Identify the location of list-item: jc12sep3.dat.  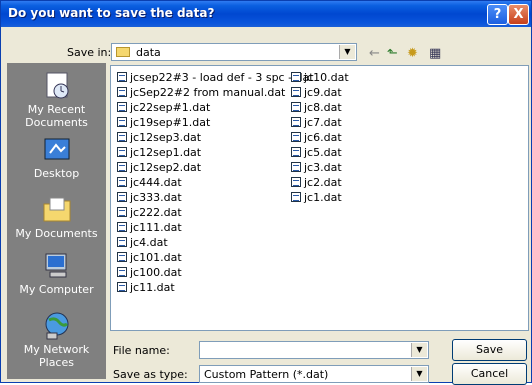
(159, 138).